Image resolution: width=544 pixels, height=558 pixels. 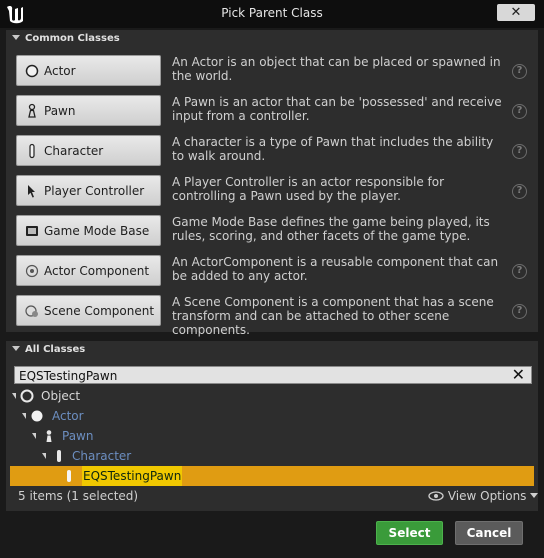 I want to click on view-options-button: View Options, so click(x=483, y=496).